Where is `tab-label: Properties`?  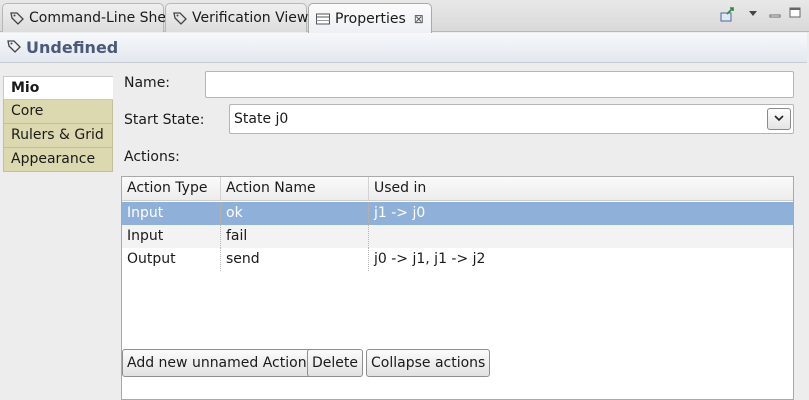 tab-label: Properties is located at coordinates (370, 18).